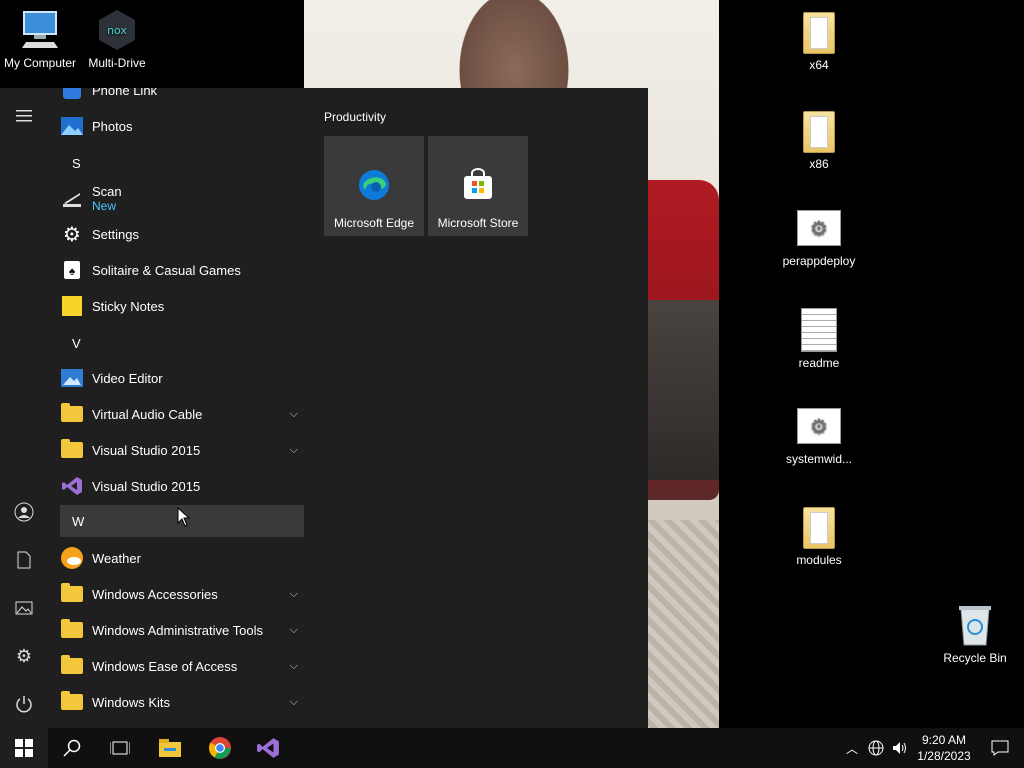 The image size is (1024, 768). I want to click on folder-windows-kits: Windows Kits ⌵, so click(182, 702).